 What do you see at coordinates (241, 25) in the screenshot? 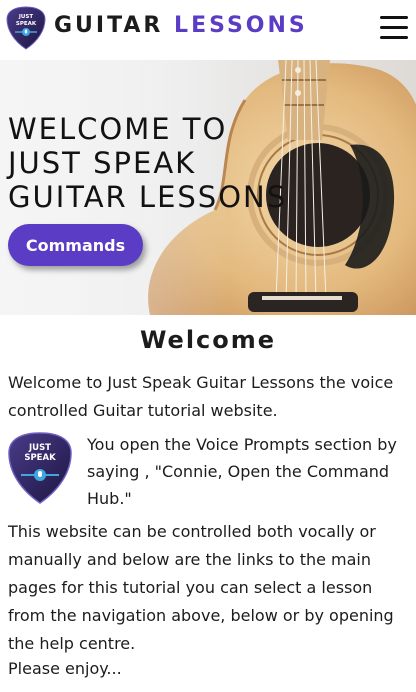
I see `brand-word-lessons: LESSONS` at bounding box center [241, 25].